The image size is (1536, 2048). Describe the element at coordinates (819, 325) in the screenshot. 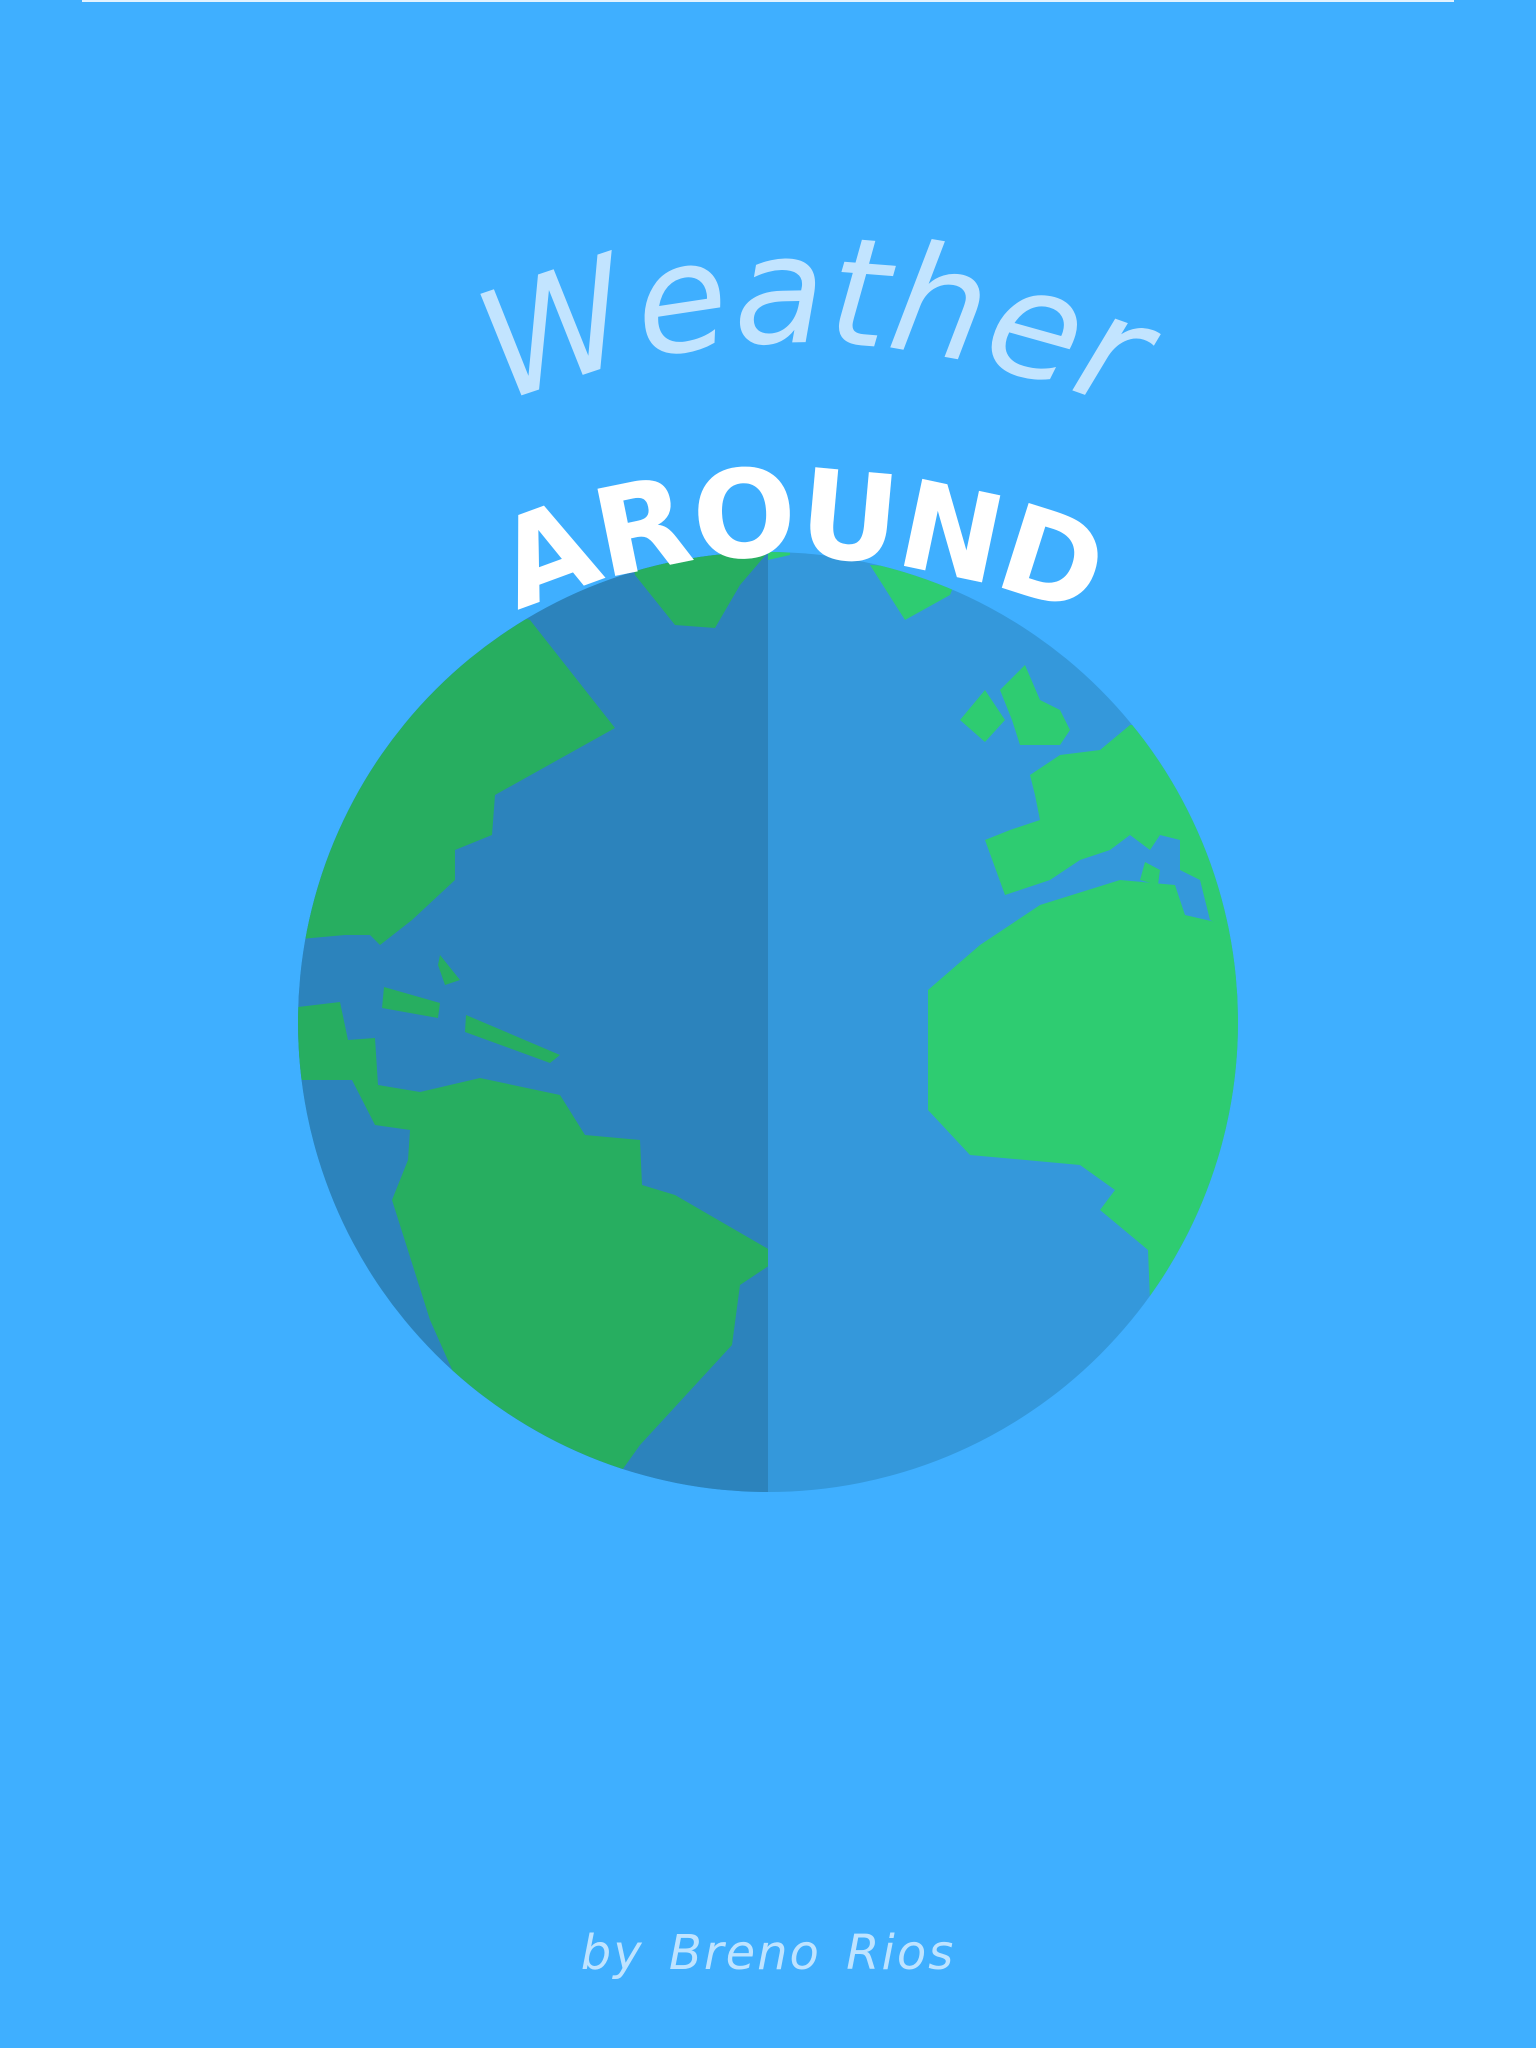

I see `title-weather: Weather` at that location.